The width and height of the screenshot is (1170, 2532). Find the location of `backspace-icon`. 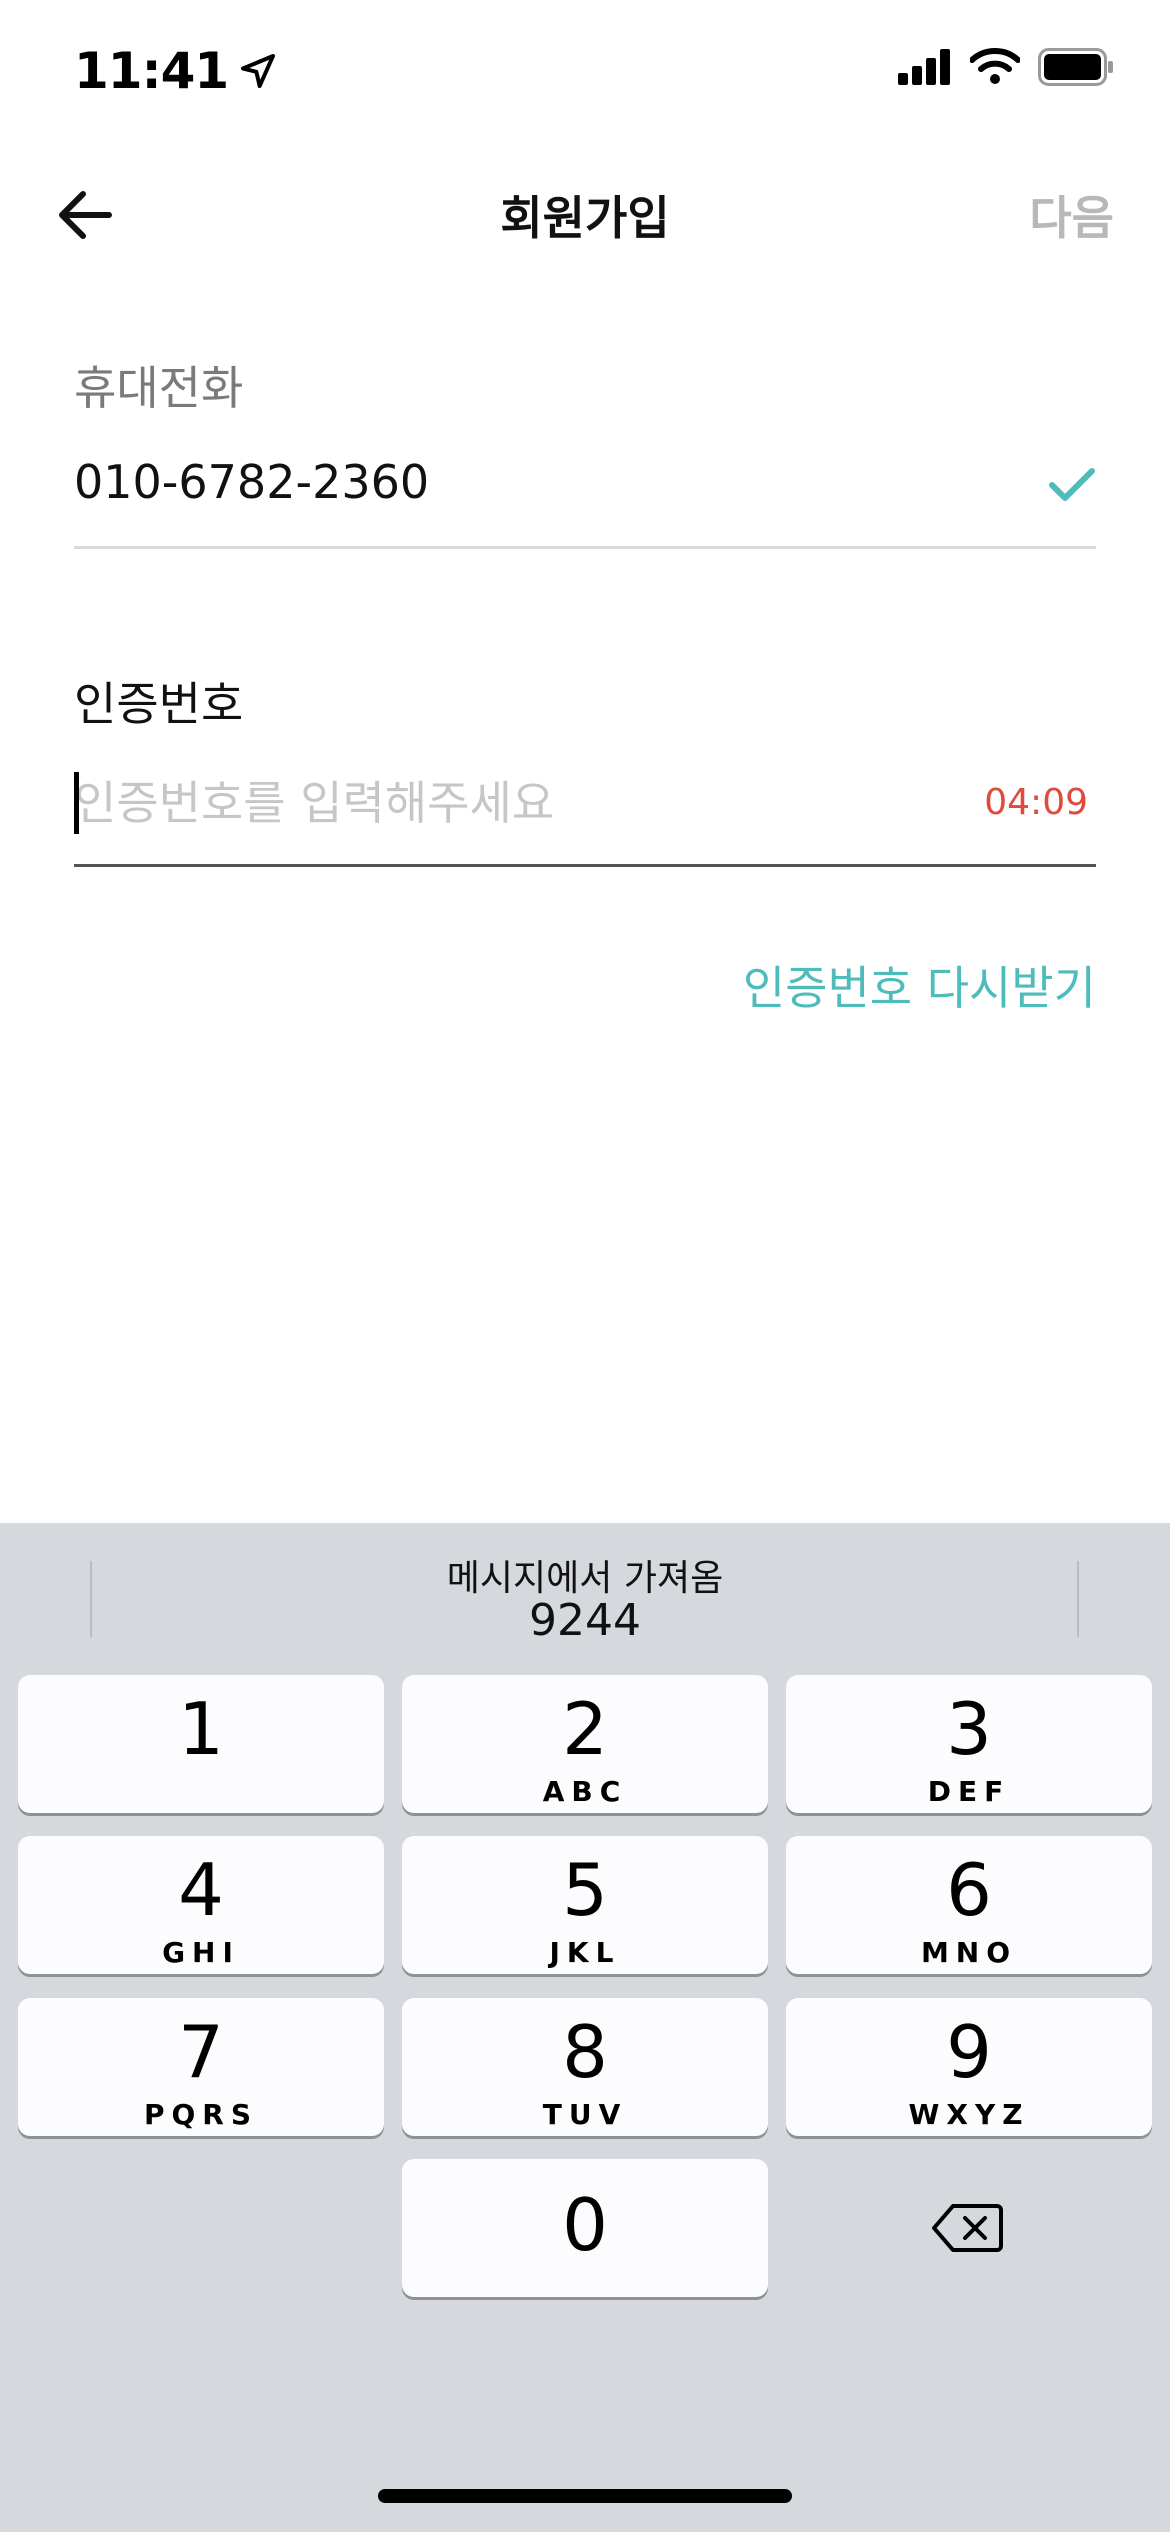

backspace-icon is located at coordinates (967, 2228).